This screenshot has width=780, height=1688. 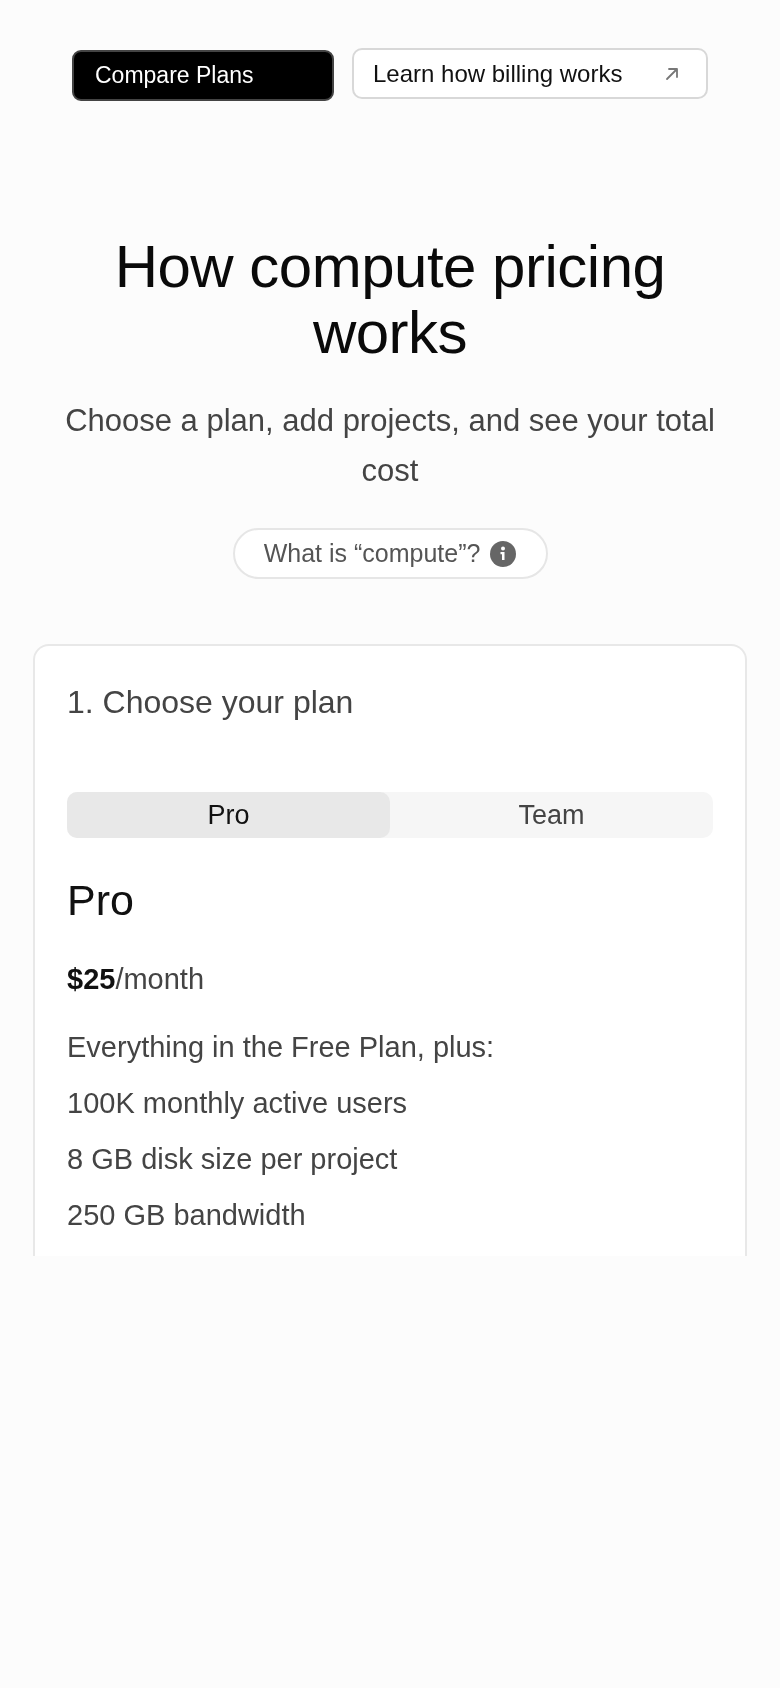 What do you see at coordinates (672, 73) in the screenshot?
I see `arrow-up-right-icon` at bounding box center [672, 73].